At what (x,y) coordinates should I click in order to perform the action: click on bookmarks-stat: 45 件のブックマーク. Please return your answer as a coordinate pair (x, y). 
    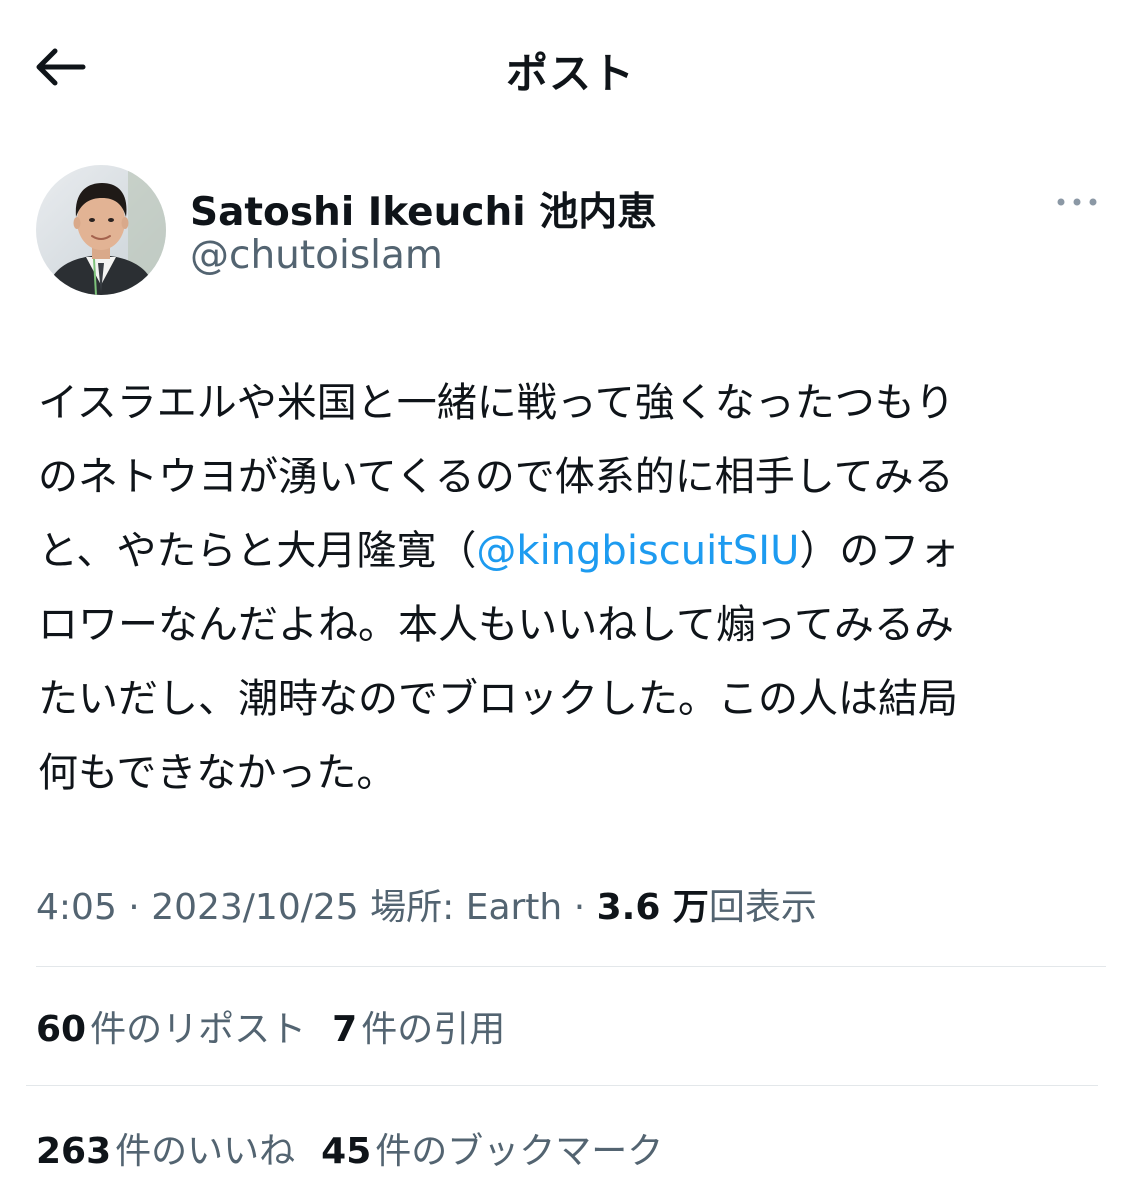
    Looking at the image, I should click on (492, 1148).